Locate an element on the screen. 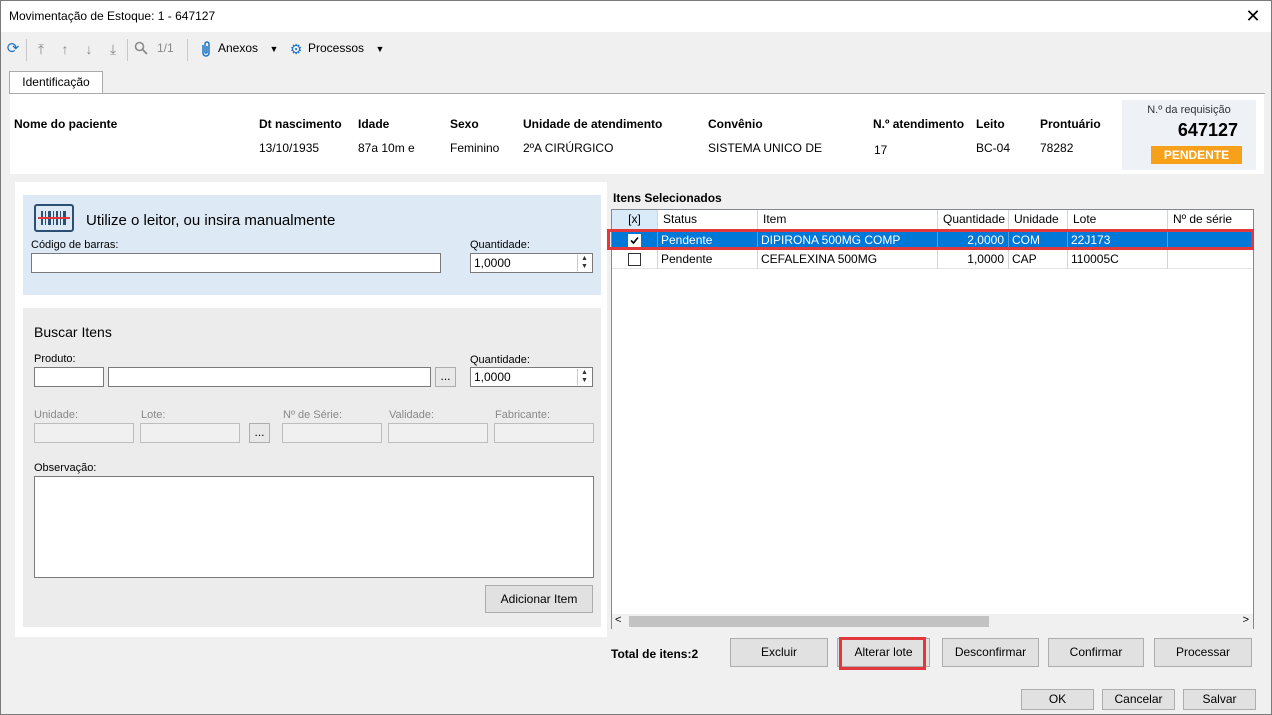 The height and width of the screenshot is (715, 1272). value-idade: 87a 10m e is located at coordinates (386, 148).